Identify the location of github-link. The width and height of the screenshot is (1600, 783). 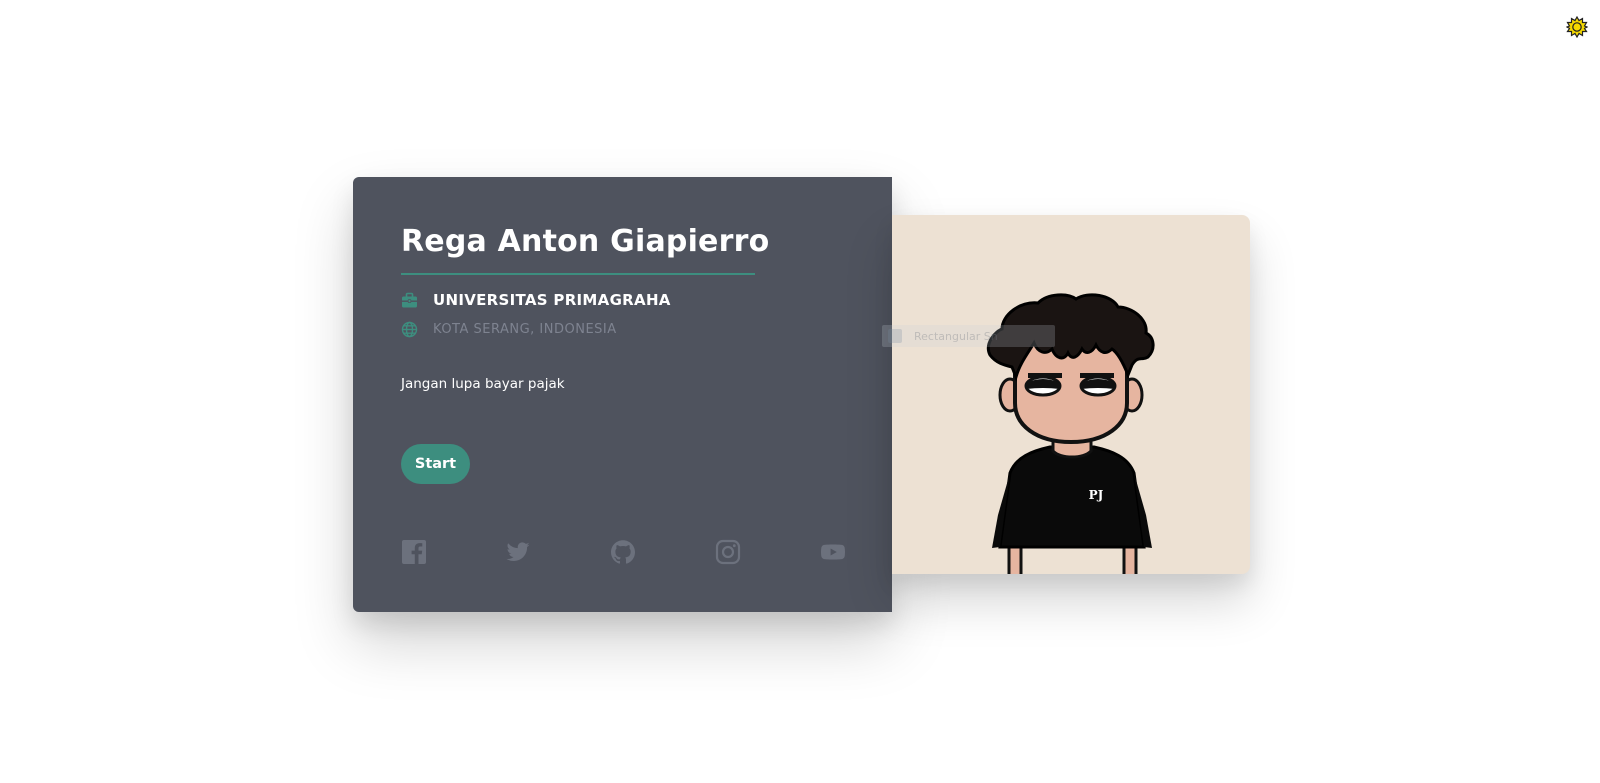
(623, 552).